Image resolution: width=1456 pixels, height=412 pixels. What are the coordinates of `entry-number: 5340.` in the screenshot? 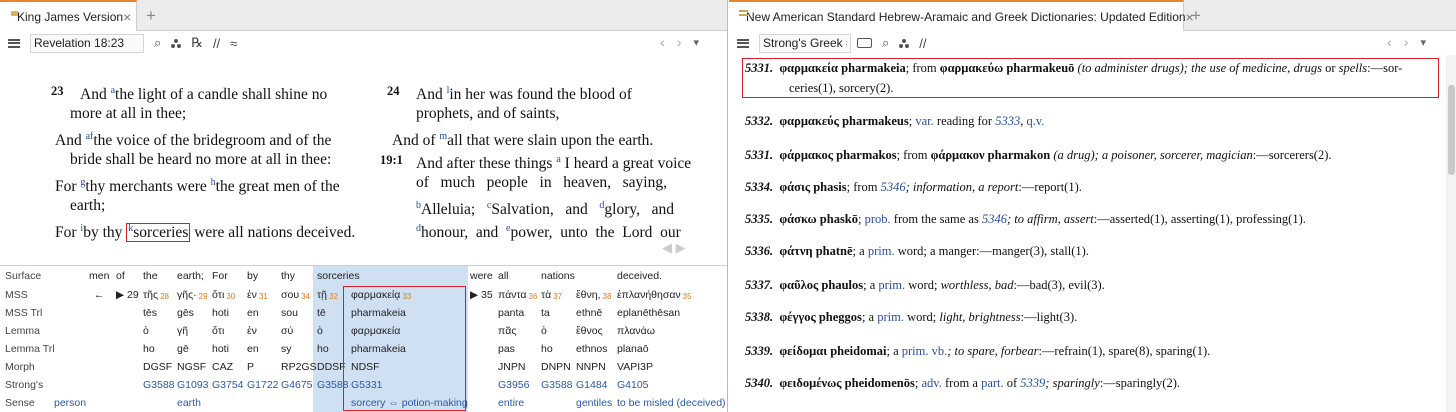 It's located at (762, 383).